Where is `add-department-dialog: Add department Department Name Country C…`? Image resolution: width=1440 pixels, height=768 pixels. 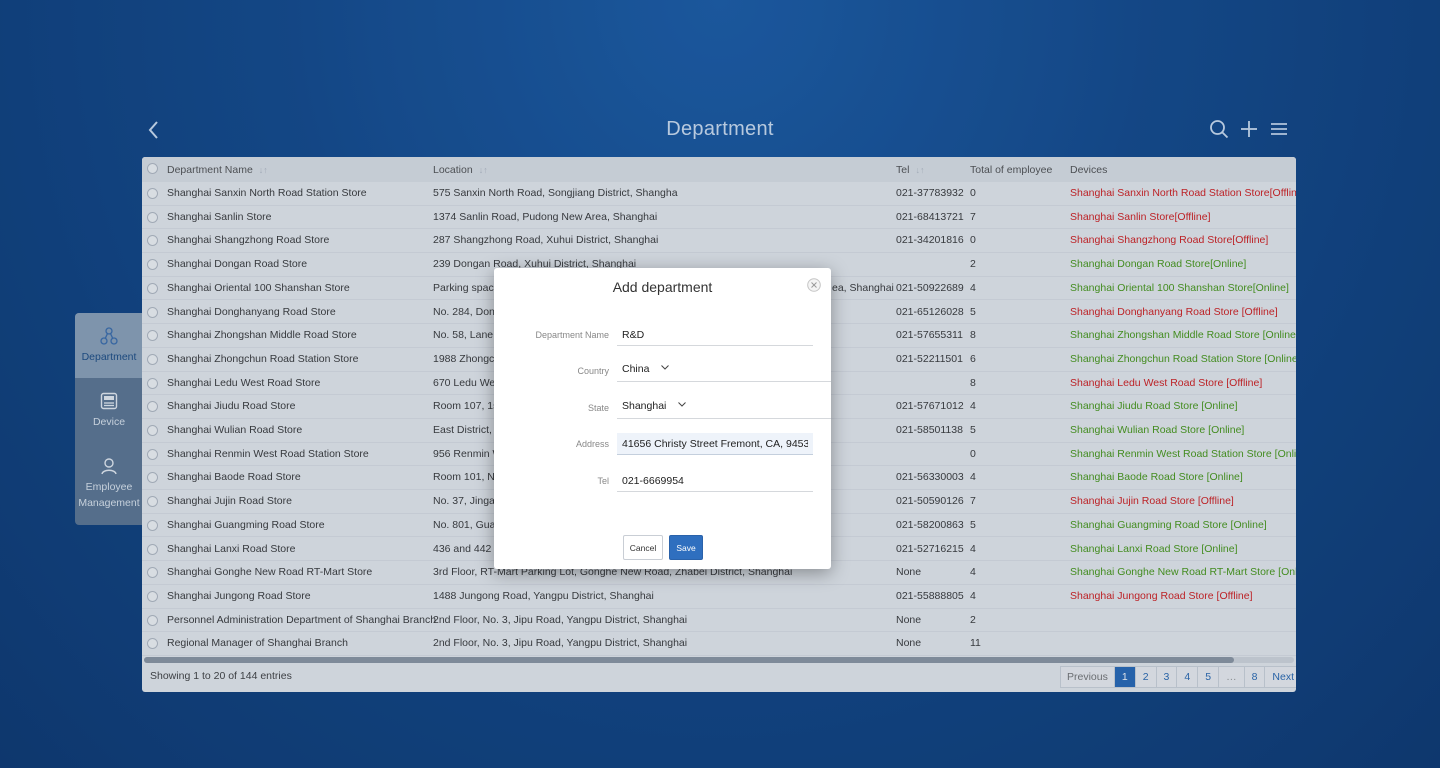
add-department-dialog: Add department Department Name Country C… is located at coordinates (662, 418).